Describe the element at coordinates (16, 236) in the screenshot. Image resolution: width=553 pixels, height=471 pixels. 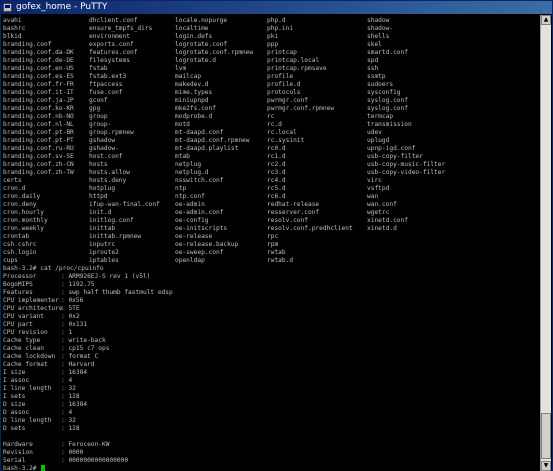
I see `terminal-text: crontab` at that location.